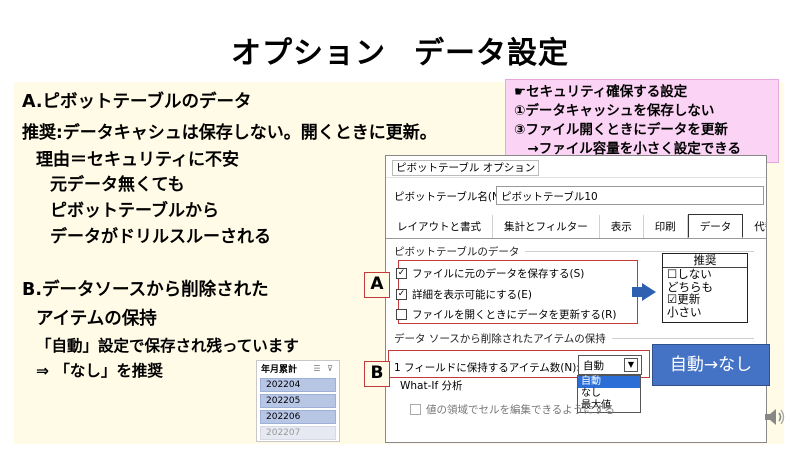 This screenshot has height=450, width=800. I want to click on recommendation-line: ☑更新, so click(684, 299).